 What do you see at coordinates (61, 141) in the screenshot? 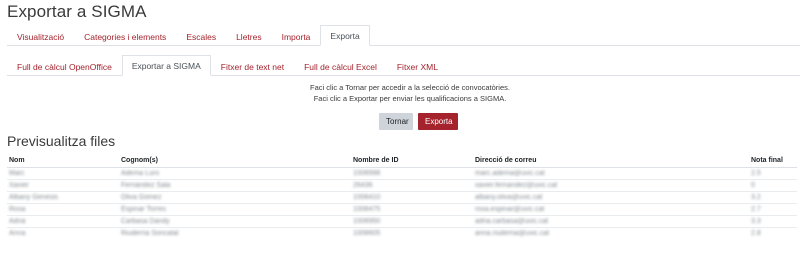
I see `preview-title: Previsualitza files` at bounding box center [61, 141].